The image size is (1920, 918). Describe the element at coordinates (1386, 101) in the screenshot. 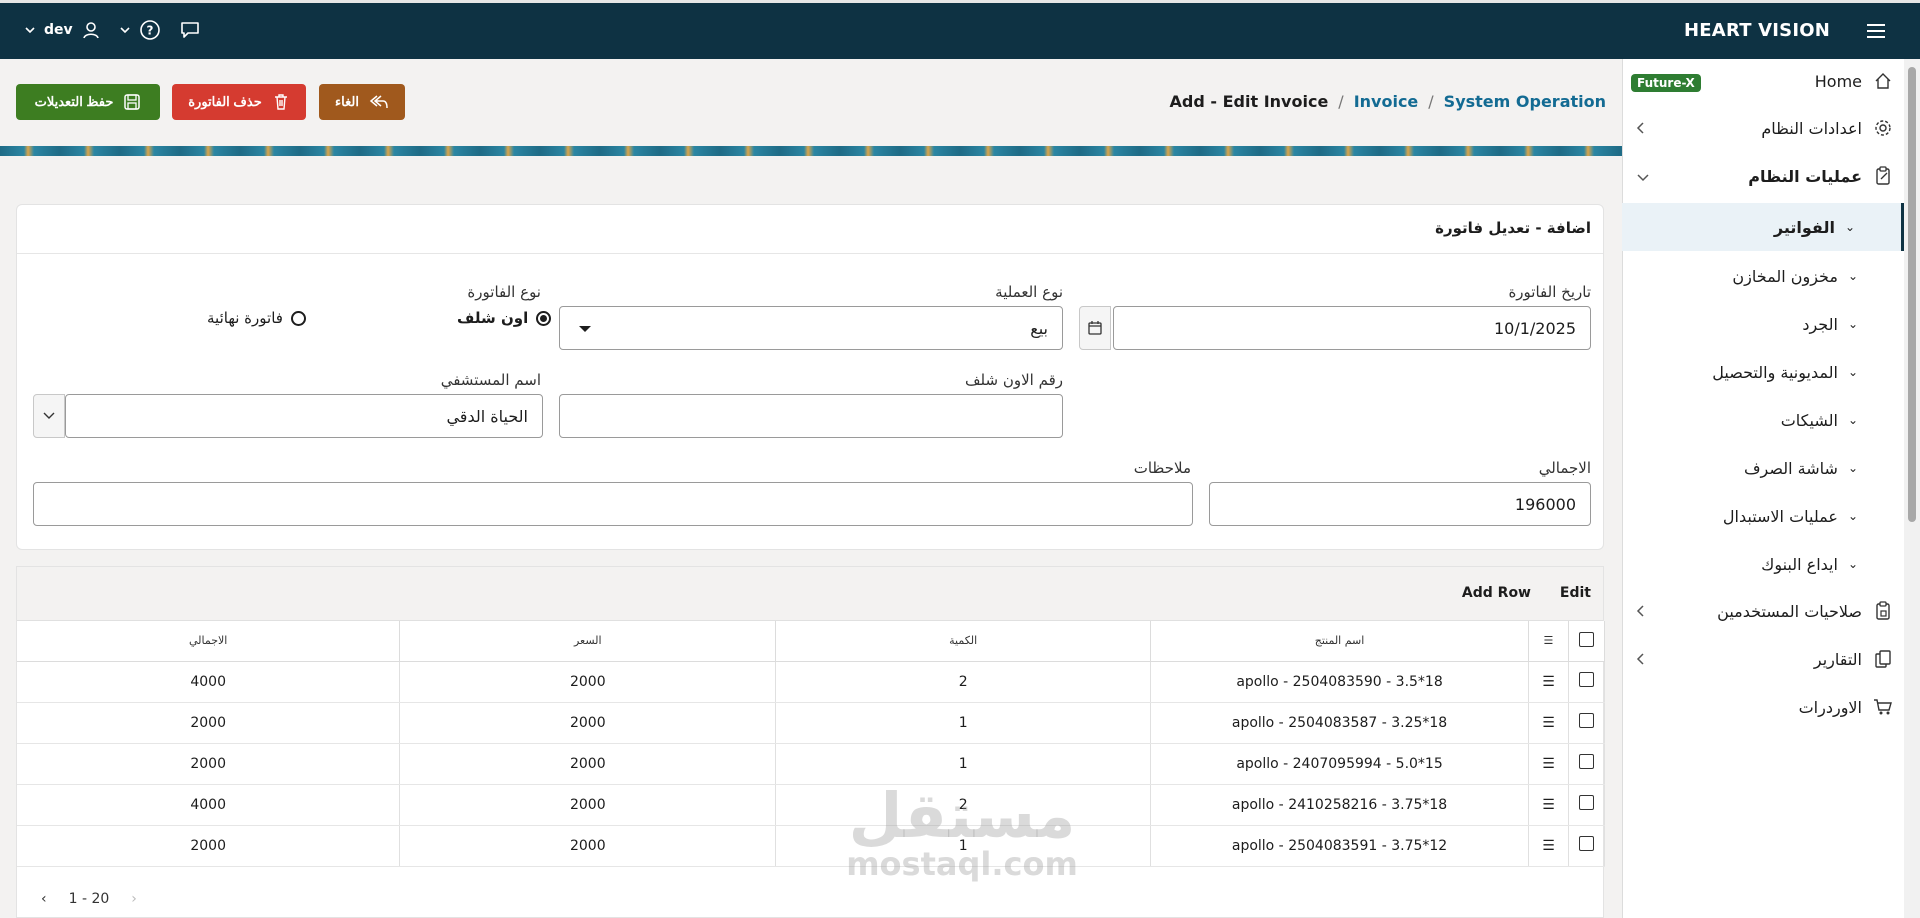

I see `breadcrumb-invoice: Invoice` at that location.